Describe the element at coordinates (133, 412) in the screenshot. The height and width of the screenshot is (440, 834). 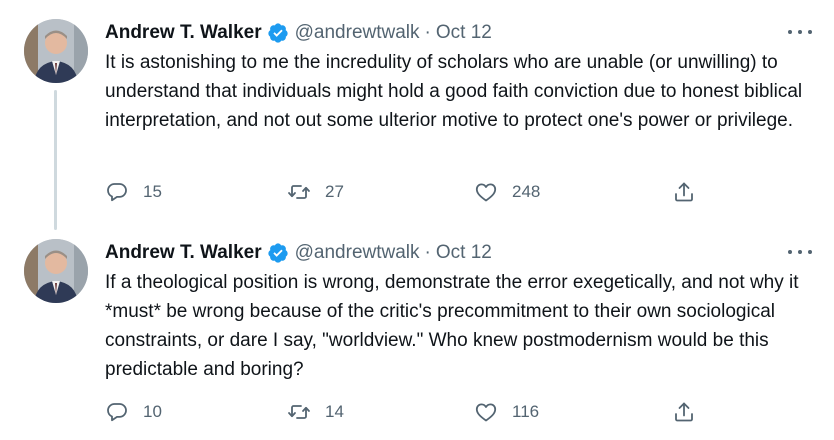
I see `reply-button: 10` at that location.